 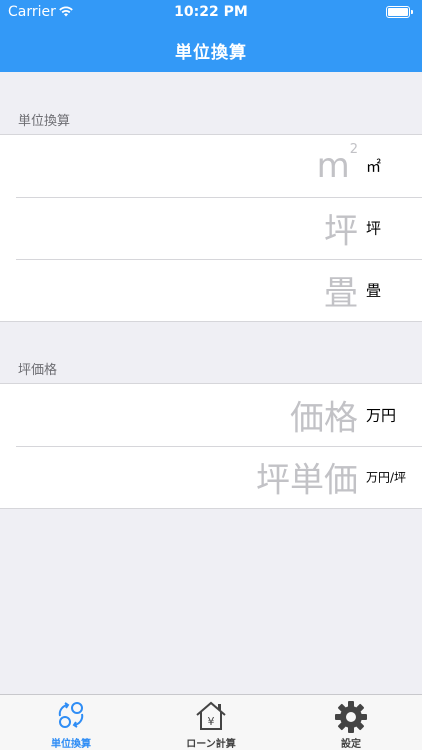 I want to click on price-row: 価格 万円, so click(x=211, y=415).